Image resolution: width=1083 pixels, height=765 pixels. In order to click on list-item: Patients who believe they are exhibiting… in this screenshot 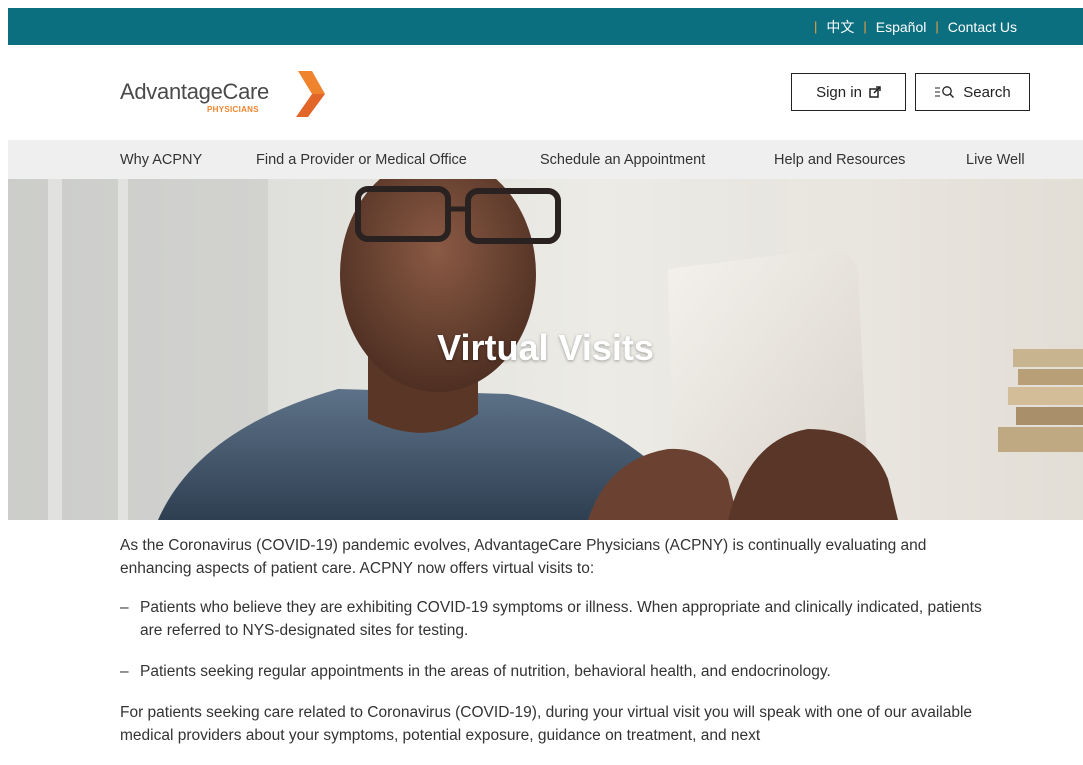, I will do `click(560, 619)`.